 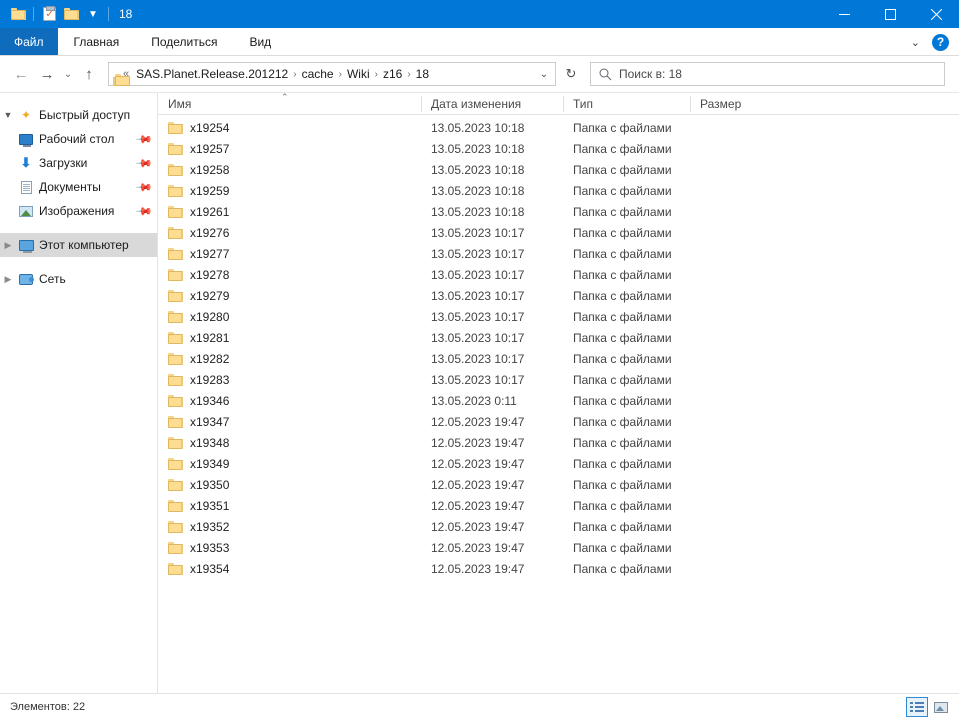 What do you see at coordinates (558, 316) in the screenshot?
I see `table-row: x19280 13.05.2023 10:17 Папка с файлами` at bounding box center [558, 316].